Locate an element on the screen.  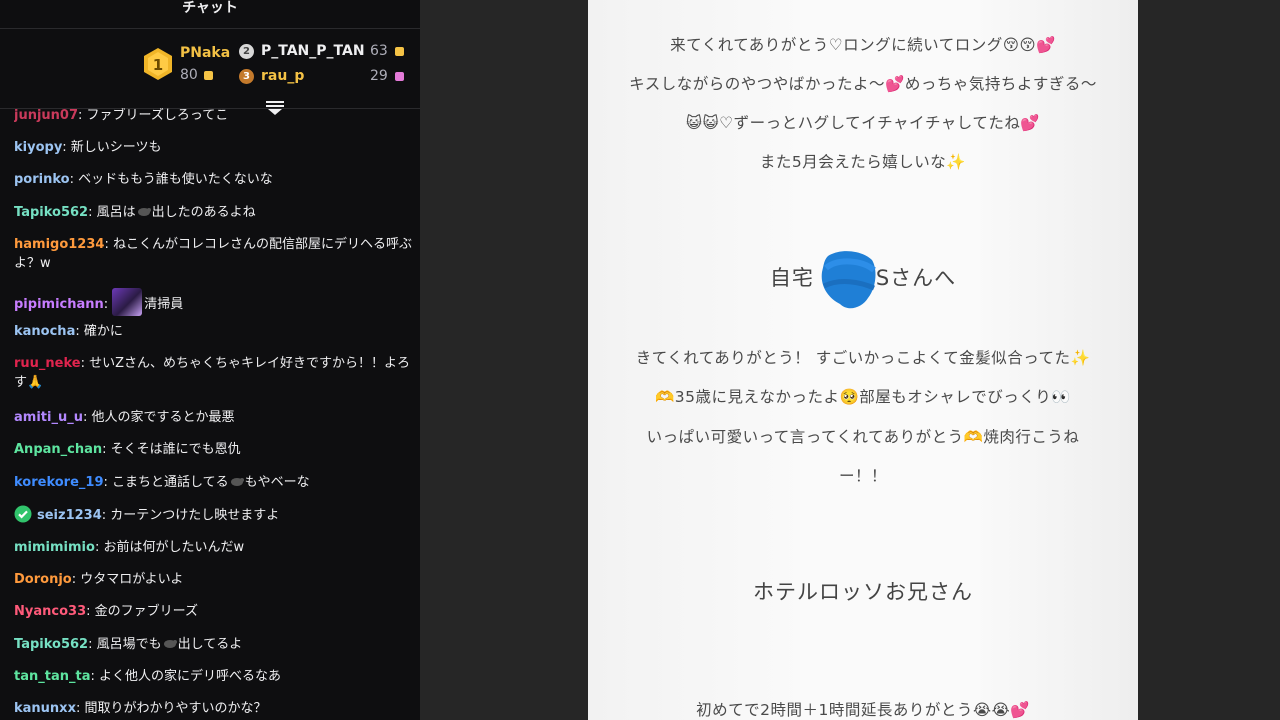
leaderboard-third-score: 29 is located at coordinates (379, 76).